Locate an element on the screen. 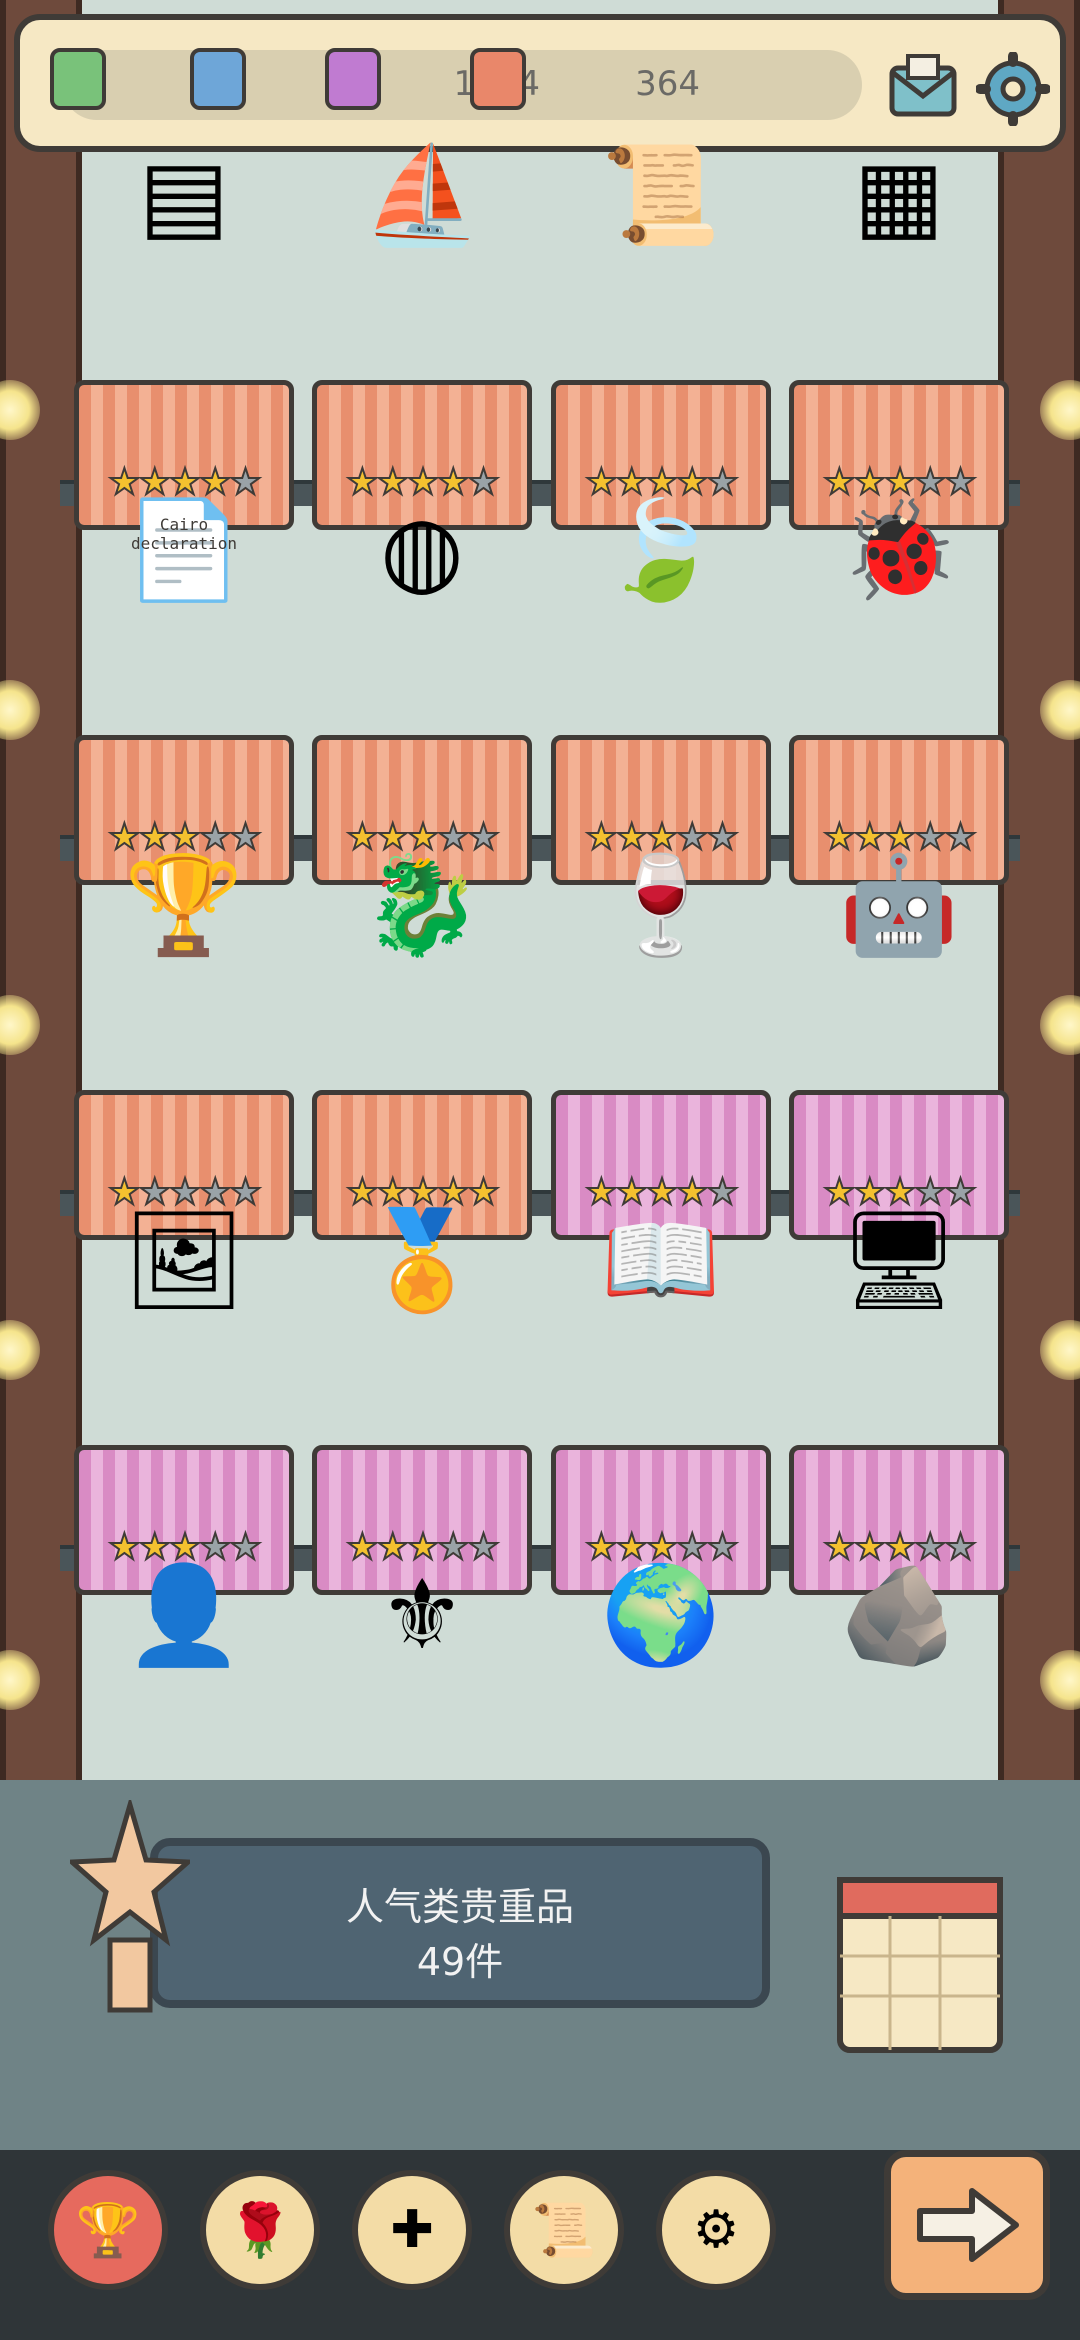  purple-jar-icon is located at coordinates (353, 79).